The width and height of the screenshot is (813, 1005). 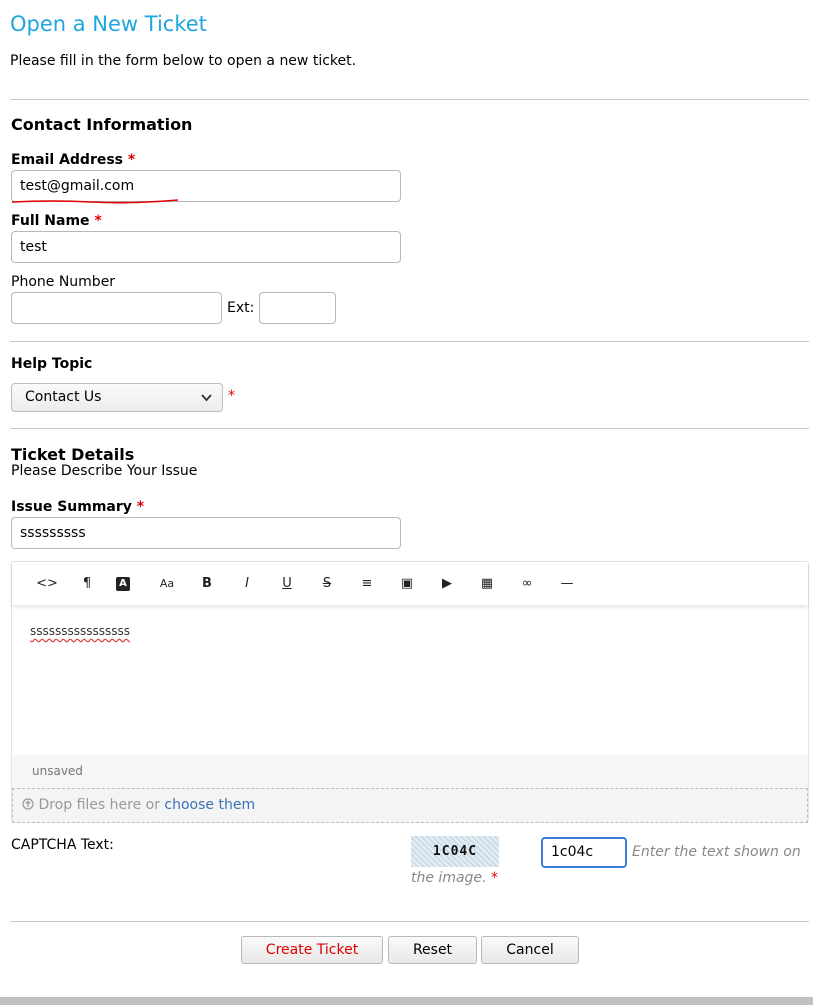 What do you see at coordinates (87, 584) in the screenshot?
I see `paragraph-icon: ¶` at bounding box center [87, 584].